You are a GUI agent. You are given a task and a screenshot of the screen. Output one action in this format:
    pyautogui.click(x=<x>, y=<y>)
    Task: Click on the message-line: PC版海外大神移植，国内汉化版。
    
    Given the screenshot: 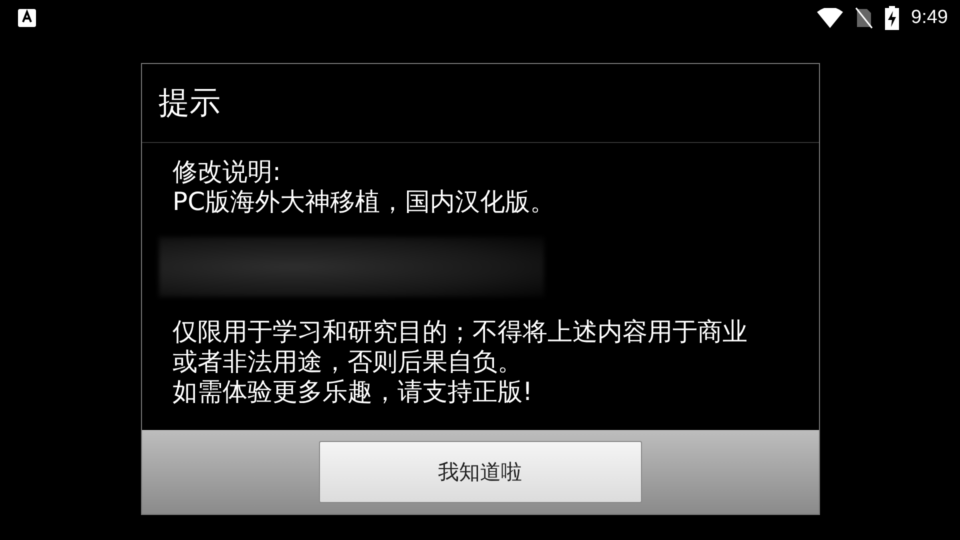 What is the action you would take?
    pyautogui.click(x=364, y=202)
    